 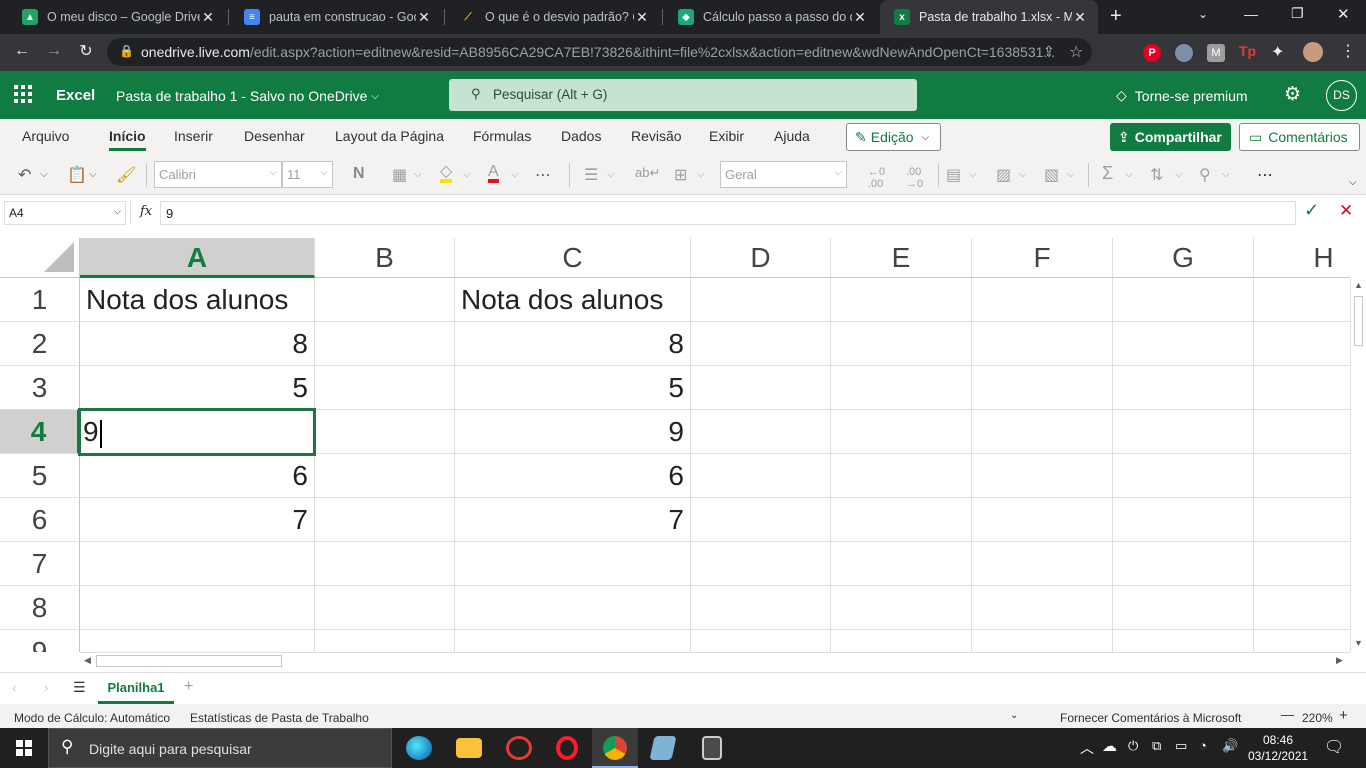 I want to click on vertical-scrollbar: ▲ ▼, so click(x=1358, y=465).